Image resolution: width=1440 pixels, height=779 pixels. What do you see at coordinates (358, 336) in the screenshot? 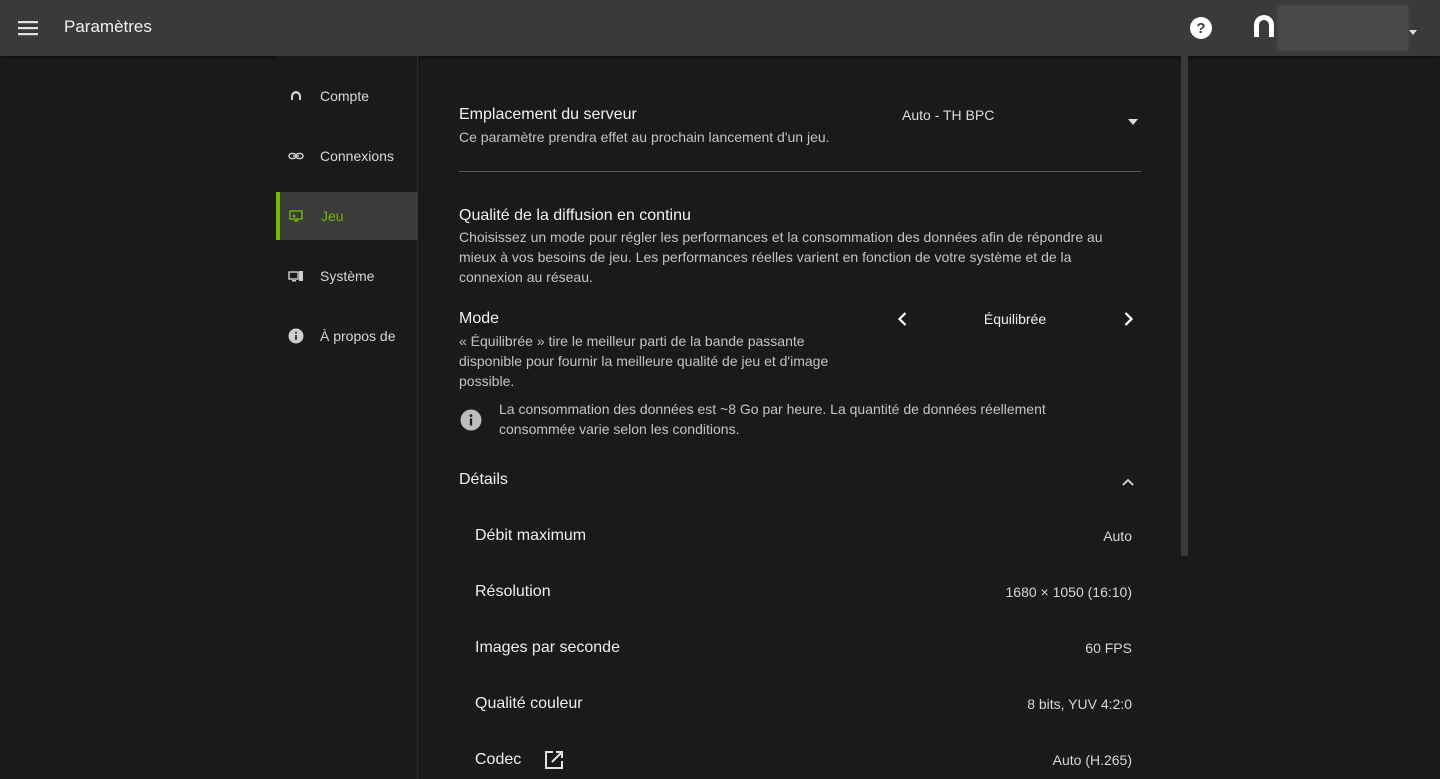
I see `sidebar-item-label: À propos de` at bounding box center [358, 336].